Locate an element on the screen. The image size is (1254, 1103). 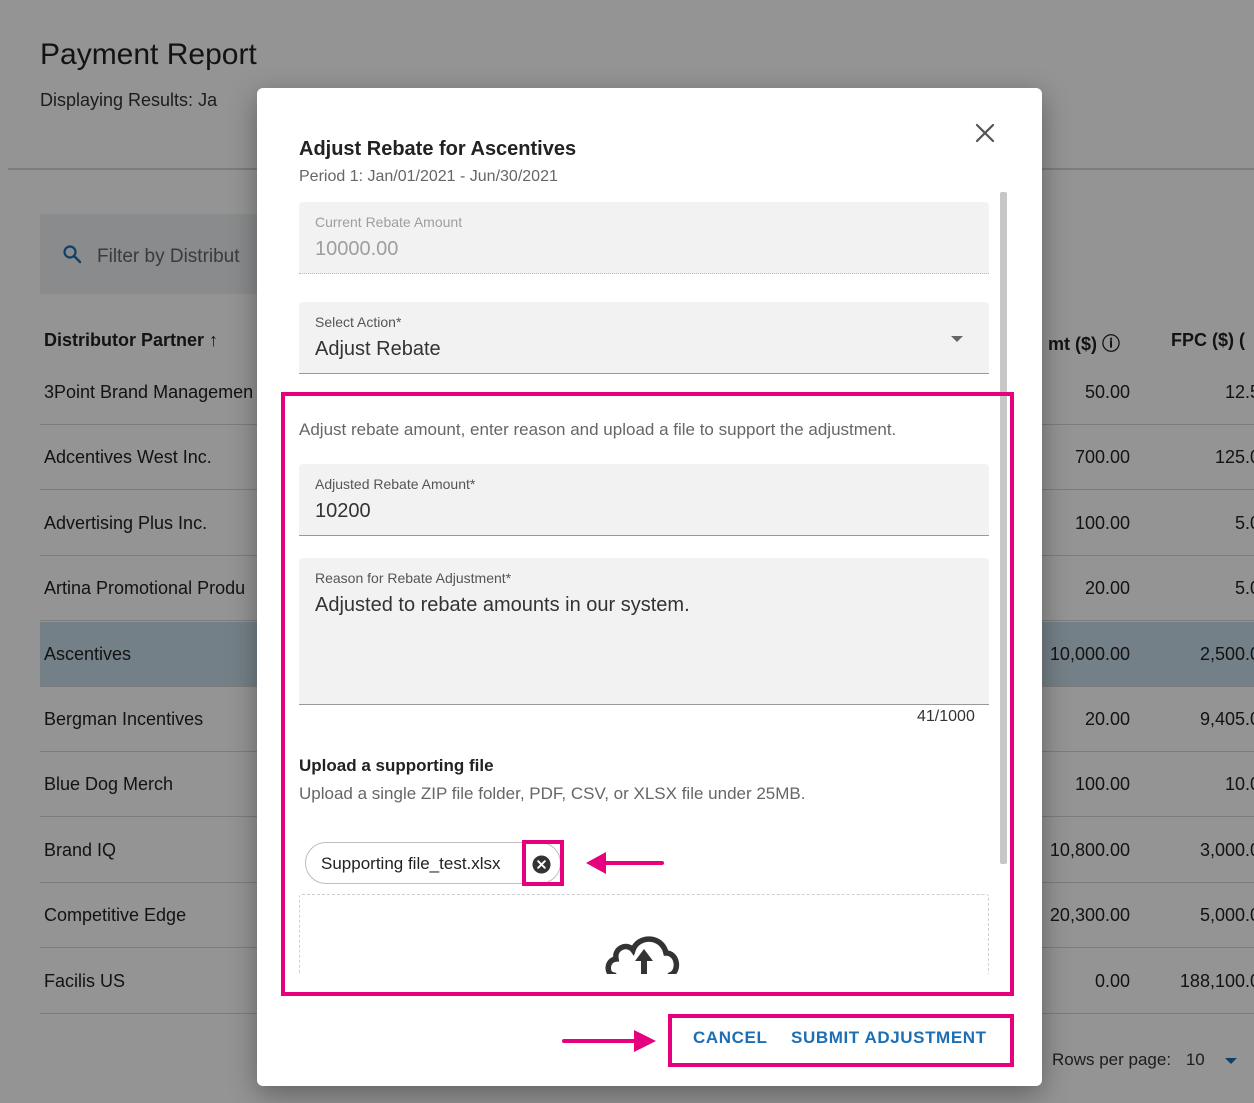
close-icon is located at coordinates (985, 133).